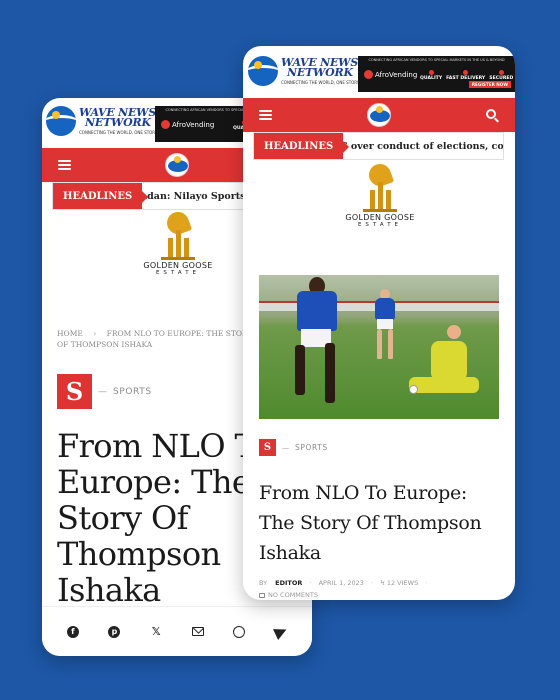  I want to click on views-icon: ϟ, so click(382, 583).